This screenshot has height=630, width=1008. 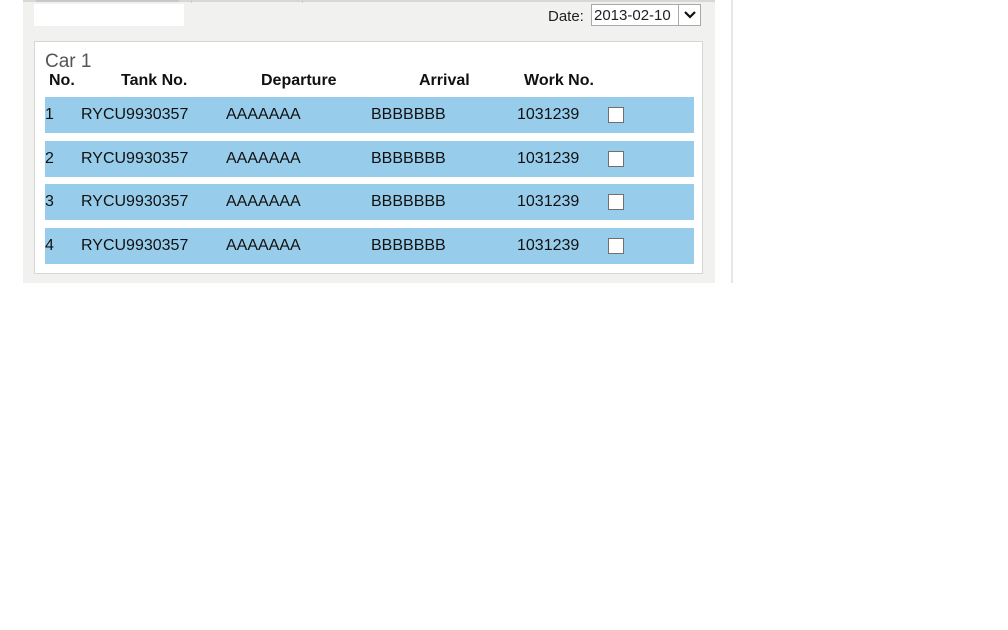 I want to click on date-select-value: 2013-02-10, so click(x=632, y=15).